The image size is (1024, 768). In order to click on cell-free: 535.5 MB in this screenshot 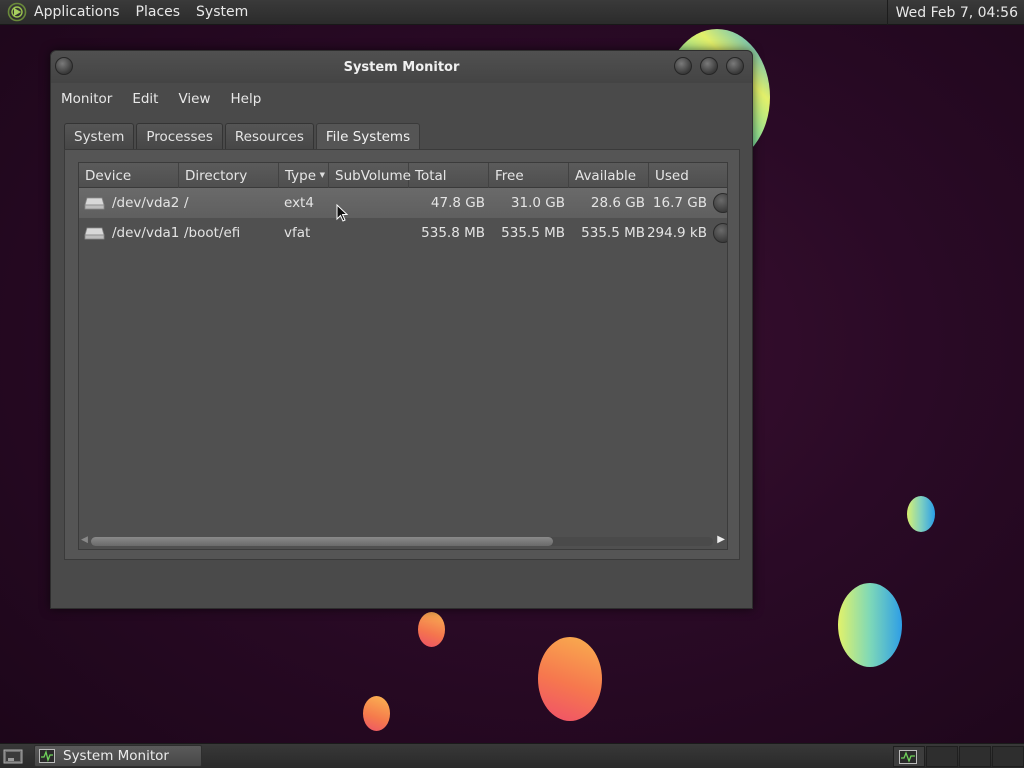, I will do `click(533, 233)`.